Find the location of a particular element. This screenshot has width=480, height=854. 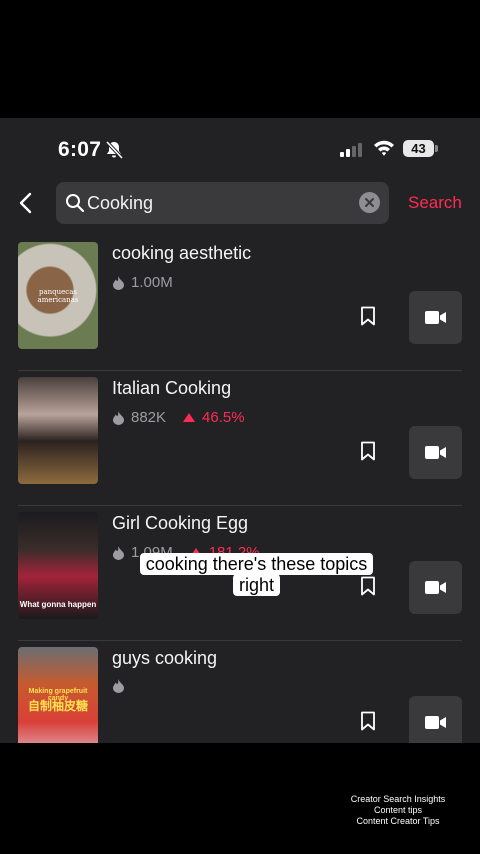

battery-tip is located at coordinates (436, 148).